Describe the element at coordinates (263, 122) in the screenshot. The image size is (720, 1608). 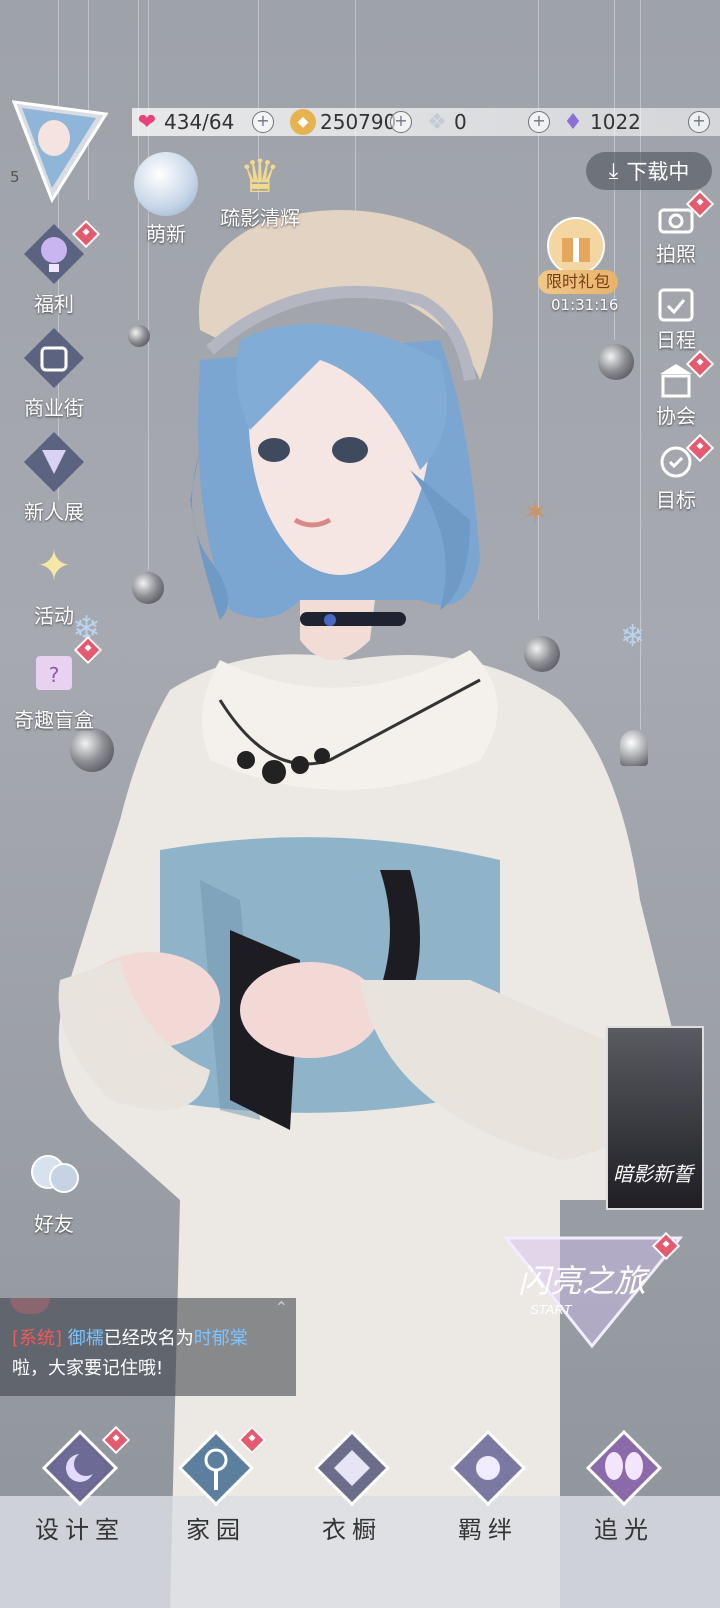
I see `add-stamina-button: +` at that location.